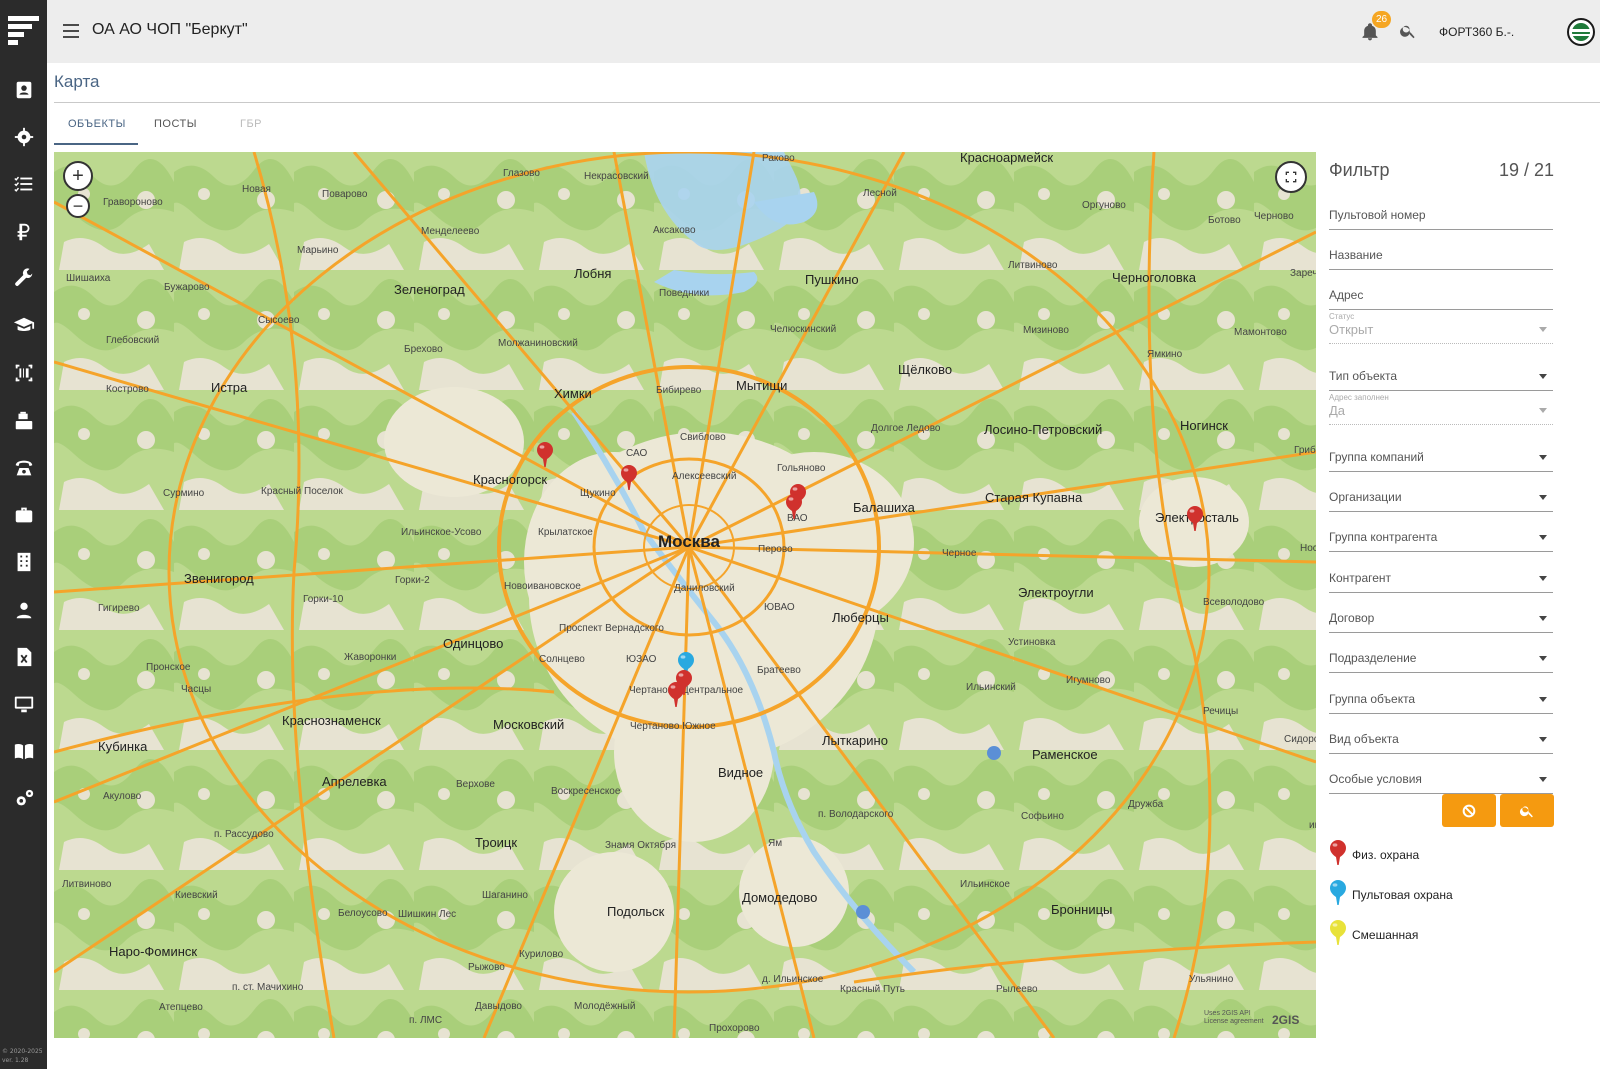 The height and width of the screenshot is (1069, 1600). What do you see at coordinates (780, 897) in the screenshot?
I see `map-city-label: Домодедово` at bounding box center [780, 897].